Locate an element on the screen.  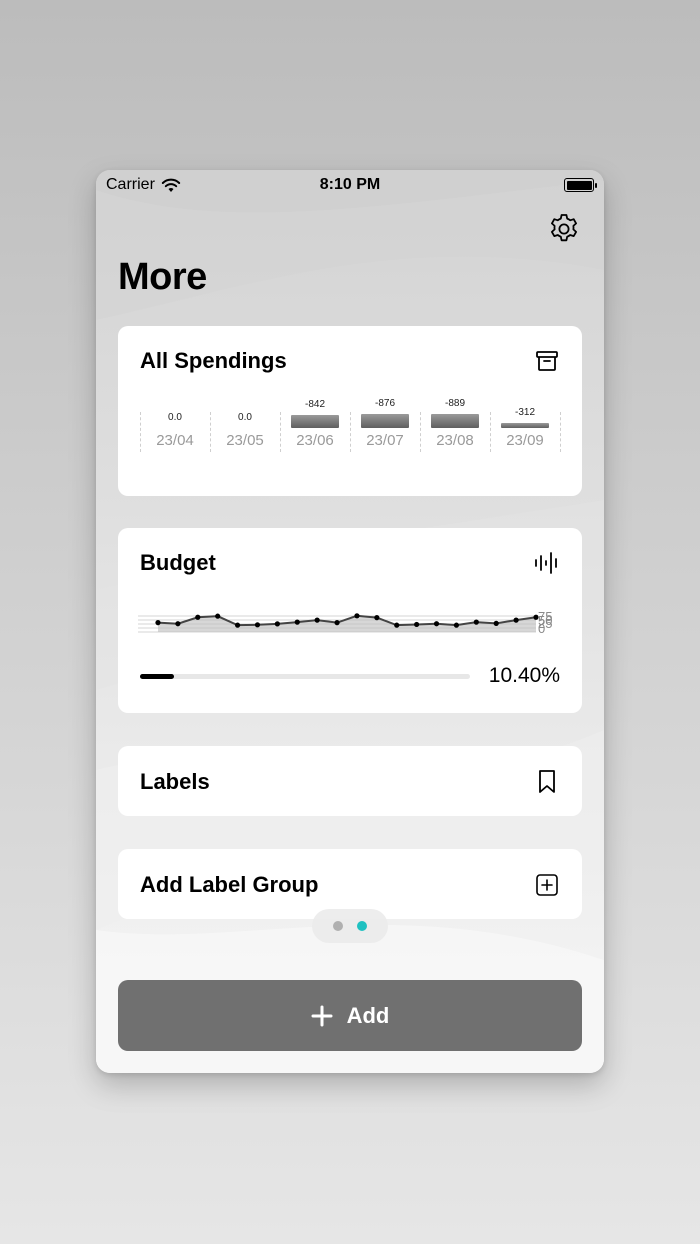
all-spendings-title: All Spendings is located at coordinates (213, 360).